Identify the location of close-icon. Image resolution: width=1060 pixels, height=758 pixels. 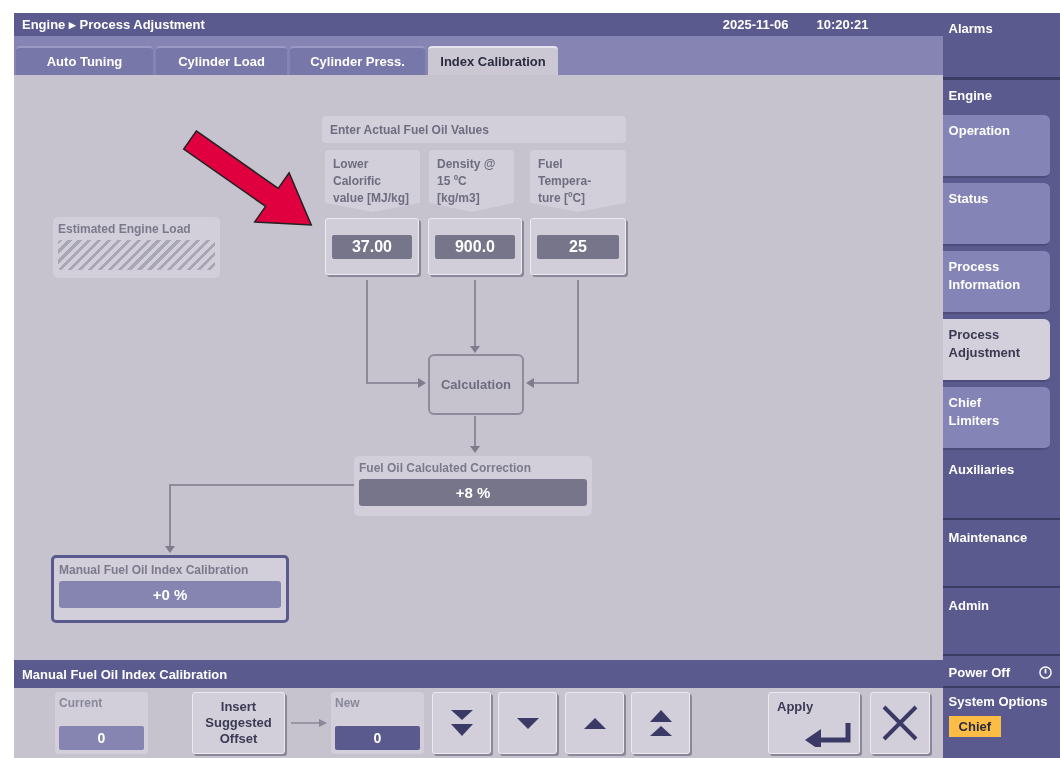
(900, 723).